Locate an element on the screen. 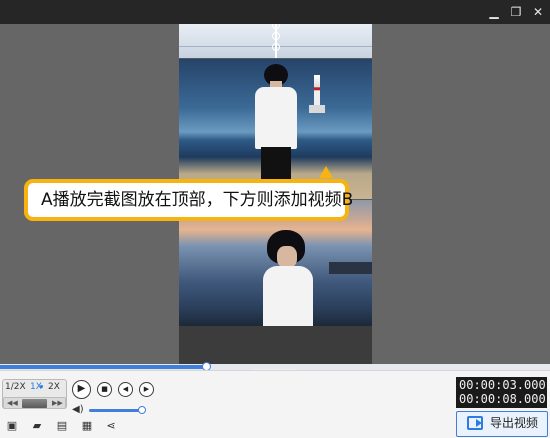 Image resolution: width=550 pixels, height=438 pixels. timecode-display: 00:00:03.000 00:00:08.000 is located at coordinates (501, 392).